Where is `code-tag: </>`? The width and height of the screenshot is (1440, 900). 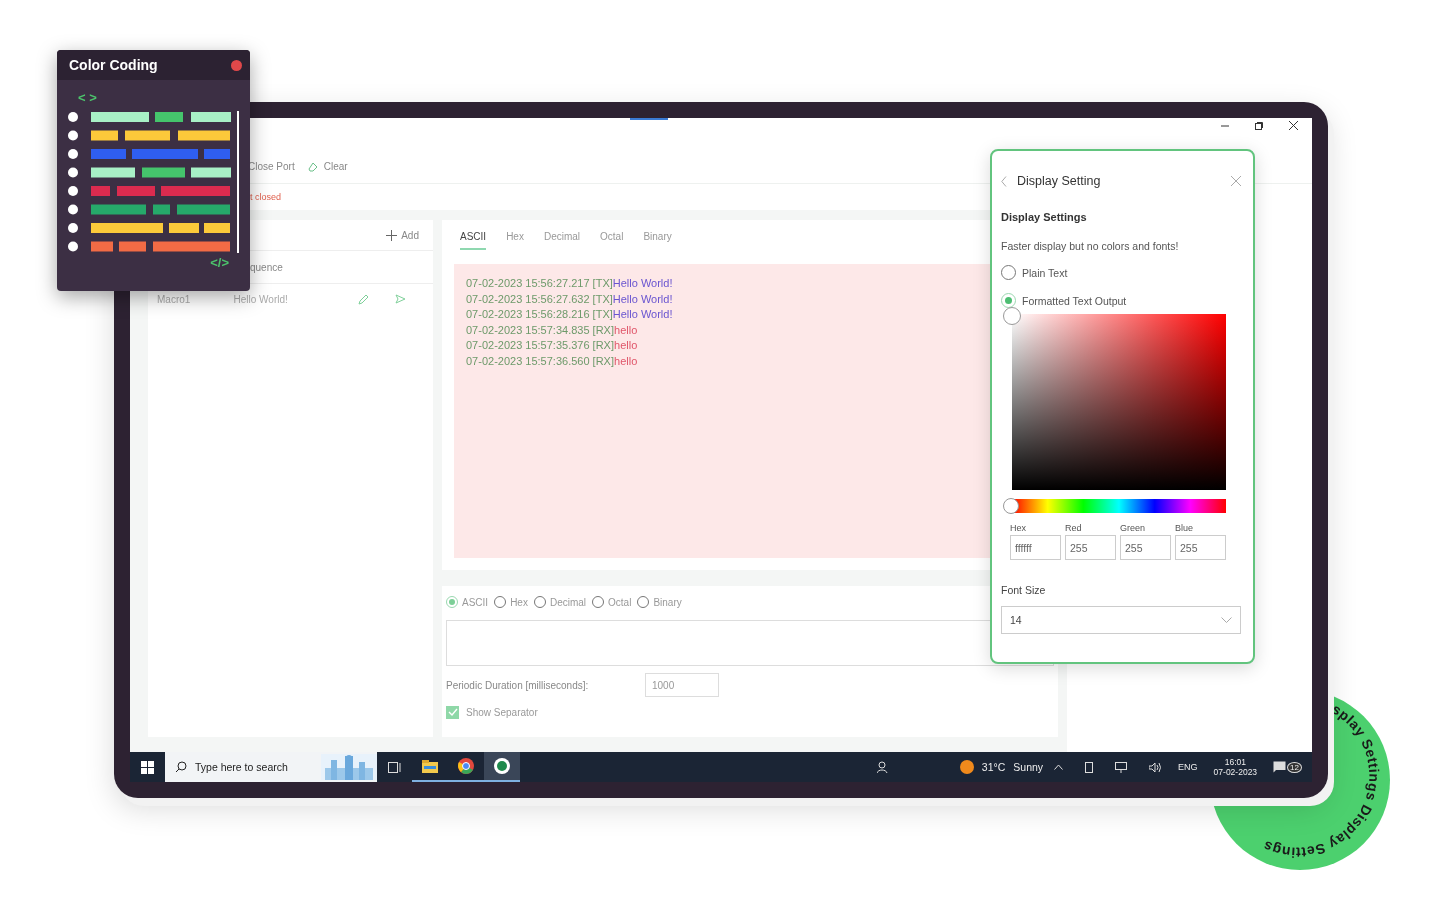 code-tag: </> is located at coordinates (219, 262).